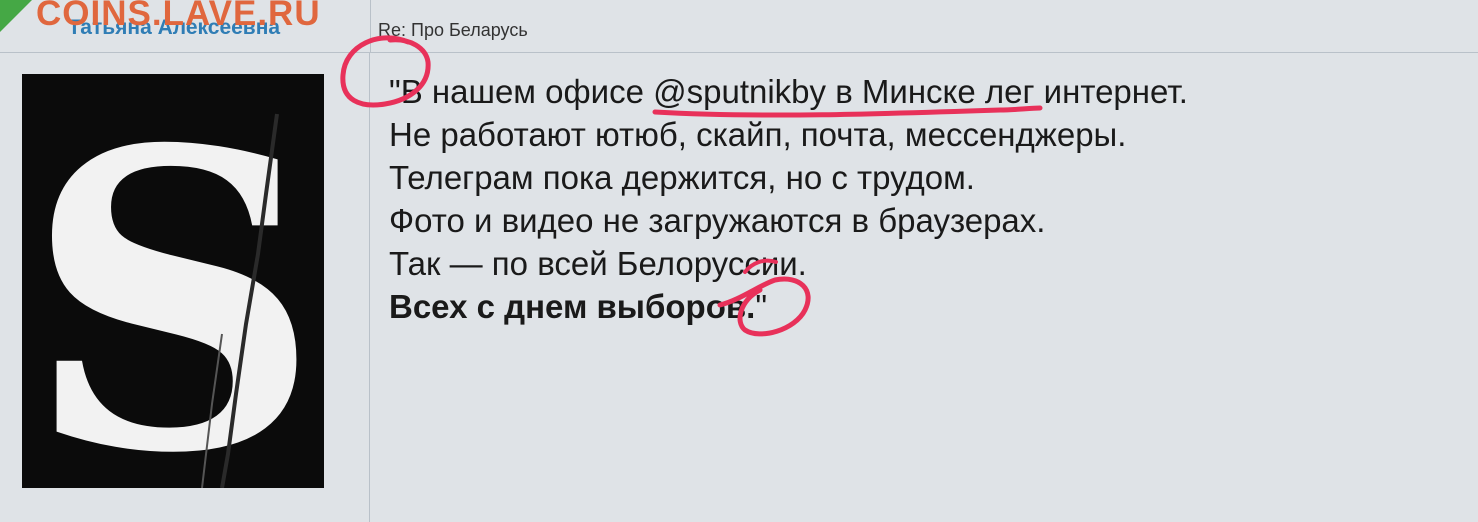 The height and width of the screenshot is (522, 1478). Describe the element at coordinates (572, 306) in the screenshot. I see `post-bold-line: Всех с днем выборов.` at that location.